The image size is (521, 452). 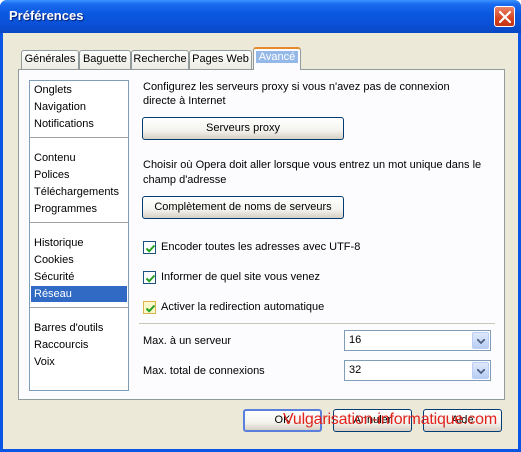 I want to click on proxy-servers-button: Serveurs proxy, so click(x=243, y=128).